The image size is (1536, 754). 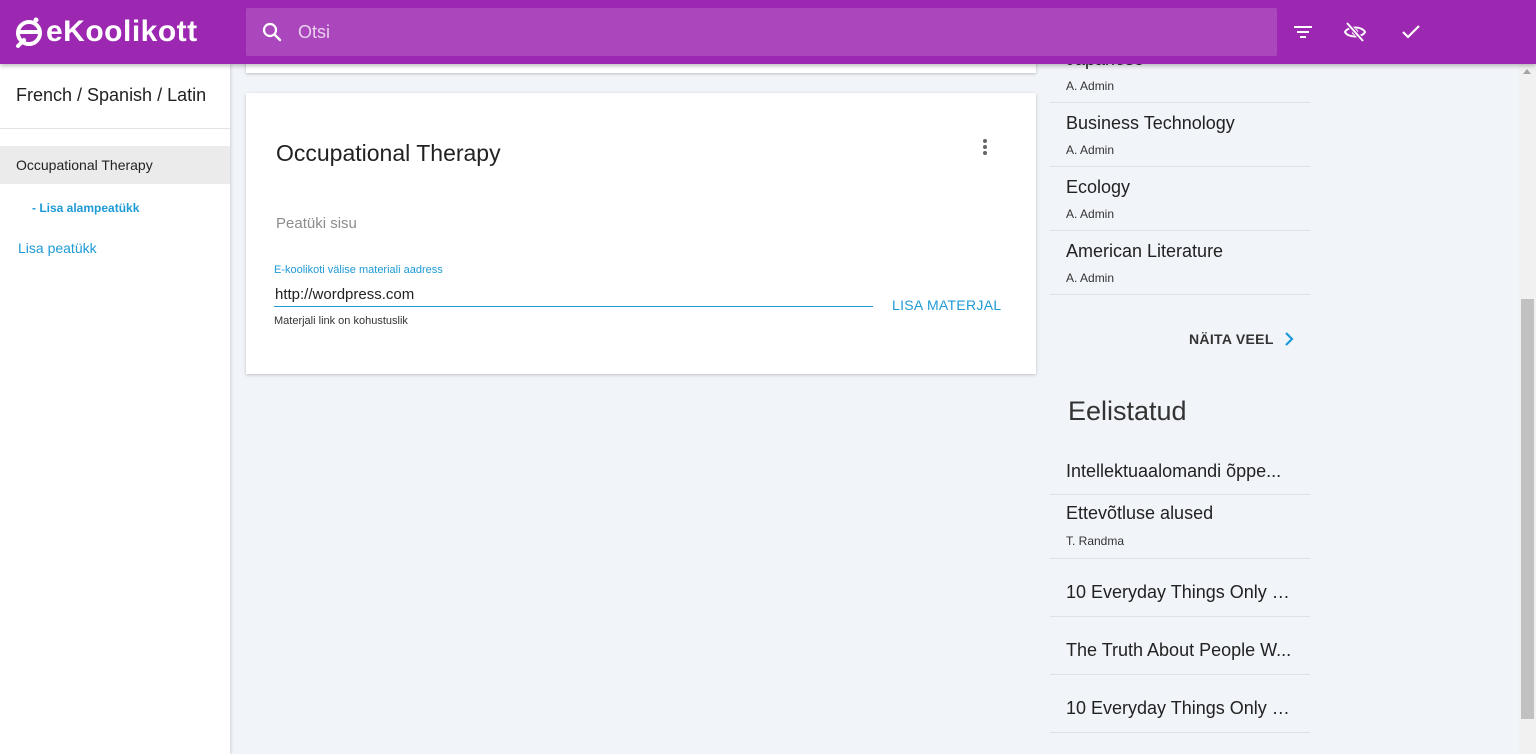 I want to click on list-item: Ecology A. Admin, so click(x=1180, y=199).